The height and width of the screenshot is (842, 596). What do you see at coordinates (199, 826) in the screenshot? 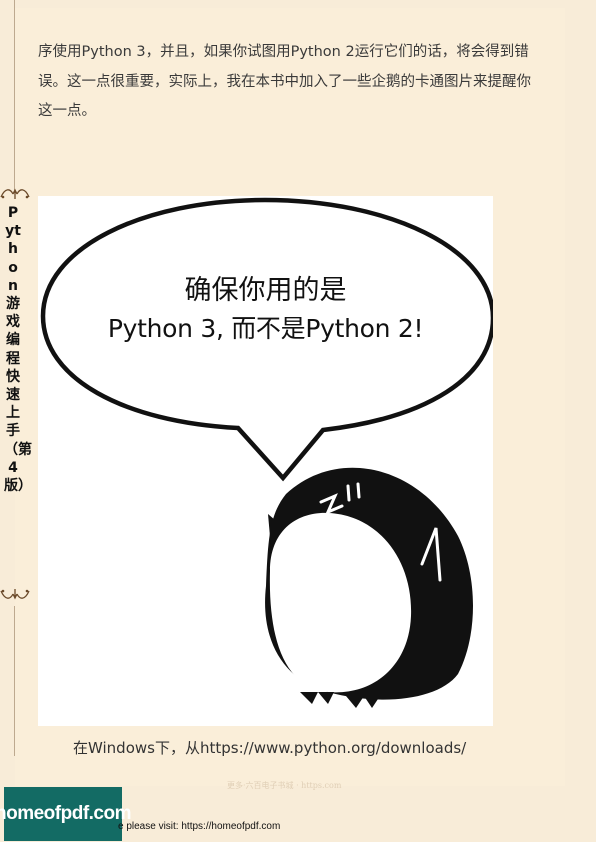
I see `footer-note: e please visit: https://homeofpdf.com` at bounding box center [199, 826].